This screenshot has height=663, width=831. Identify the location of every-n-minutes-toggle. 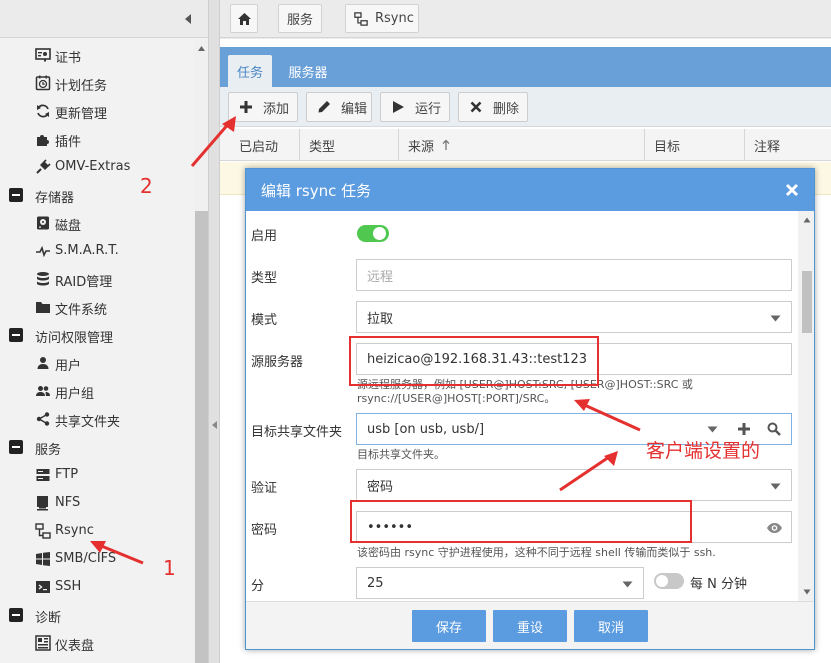
(669, 581).